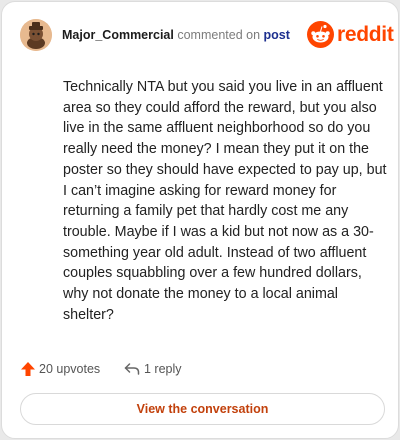  What do you see at coordinates (277, 35) in the screenshot?
I see `post-link: post` at bounding box center [277, 35].